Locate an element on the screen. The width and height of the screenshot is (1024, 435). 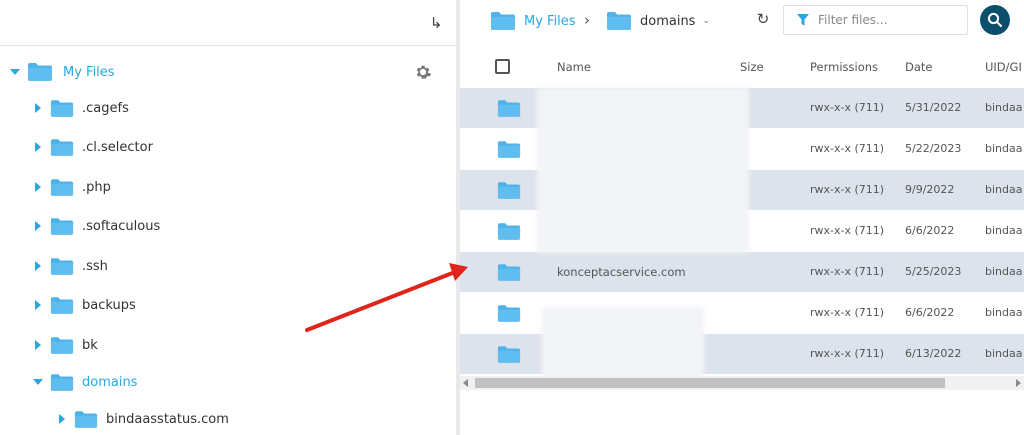
horizontal-scrollbar is located at coordinates (742, 383).